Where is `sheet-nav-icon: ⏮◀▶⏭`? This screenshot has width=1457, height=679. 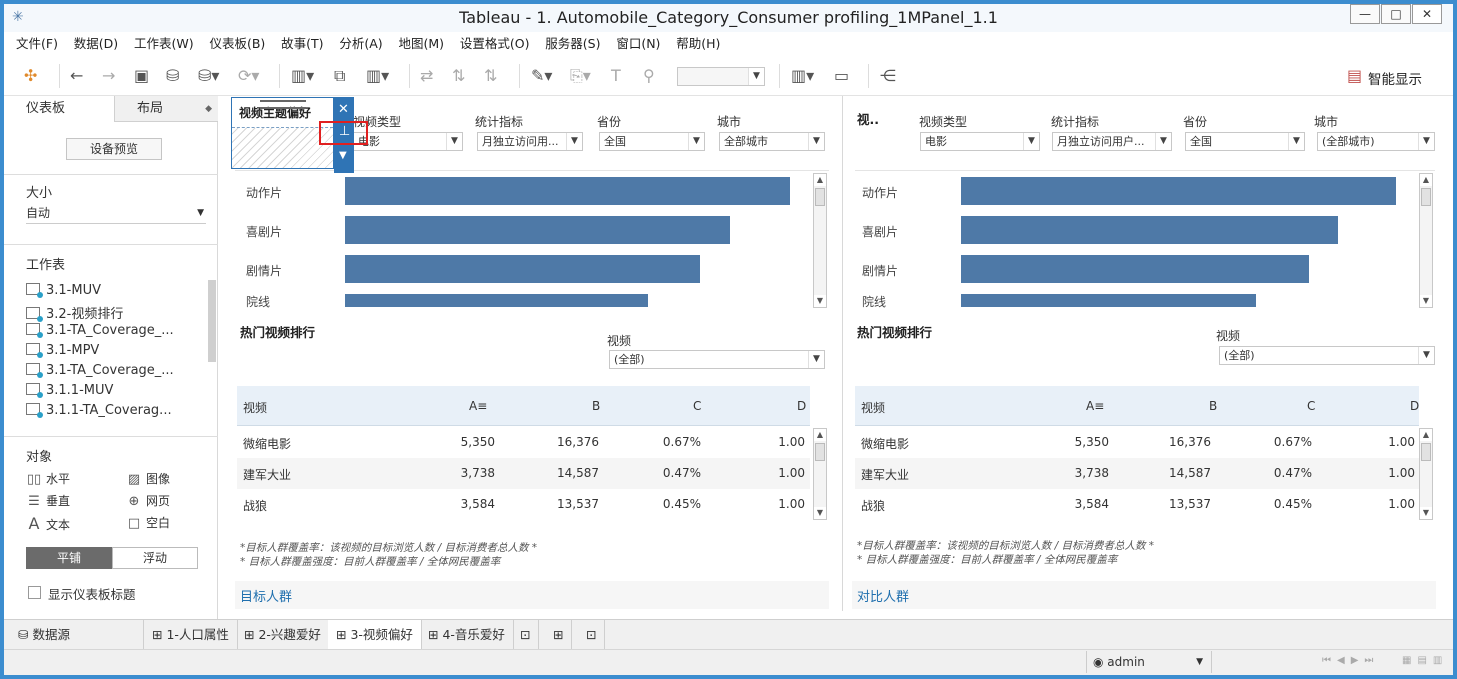
sheet-nav-icon: ⏮◀▶⏭ is located at coordinates (1350, 660).